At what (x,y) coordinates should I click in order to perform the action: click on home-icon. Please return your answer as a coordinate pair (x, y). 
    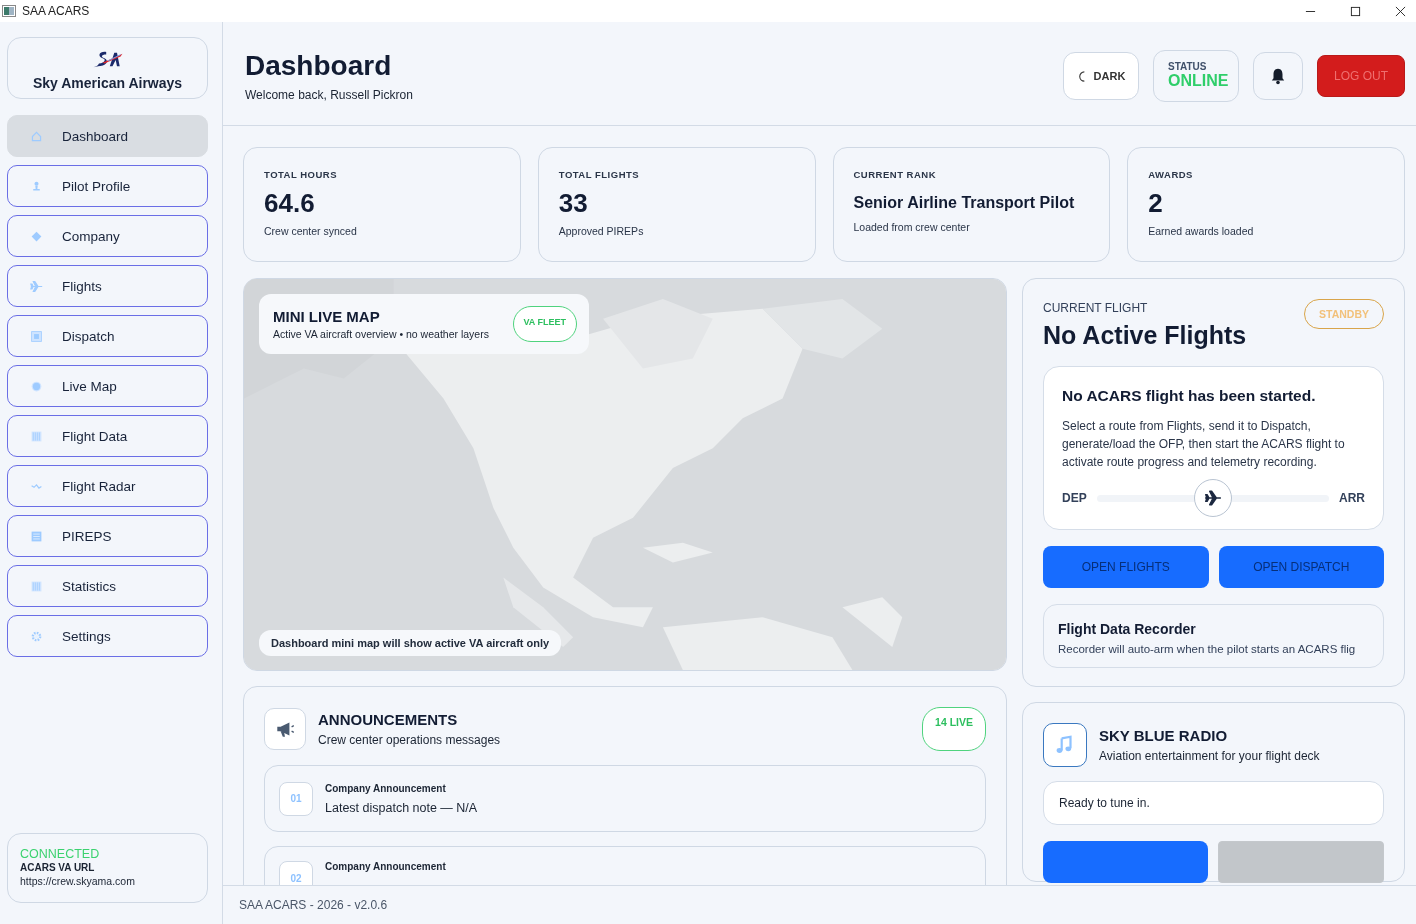
    Looking at the image, I should click on (36, 136).